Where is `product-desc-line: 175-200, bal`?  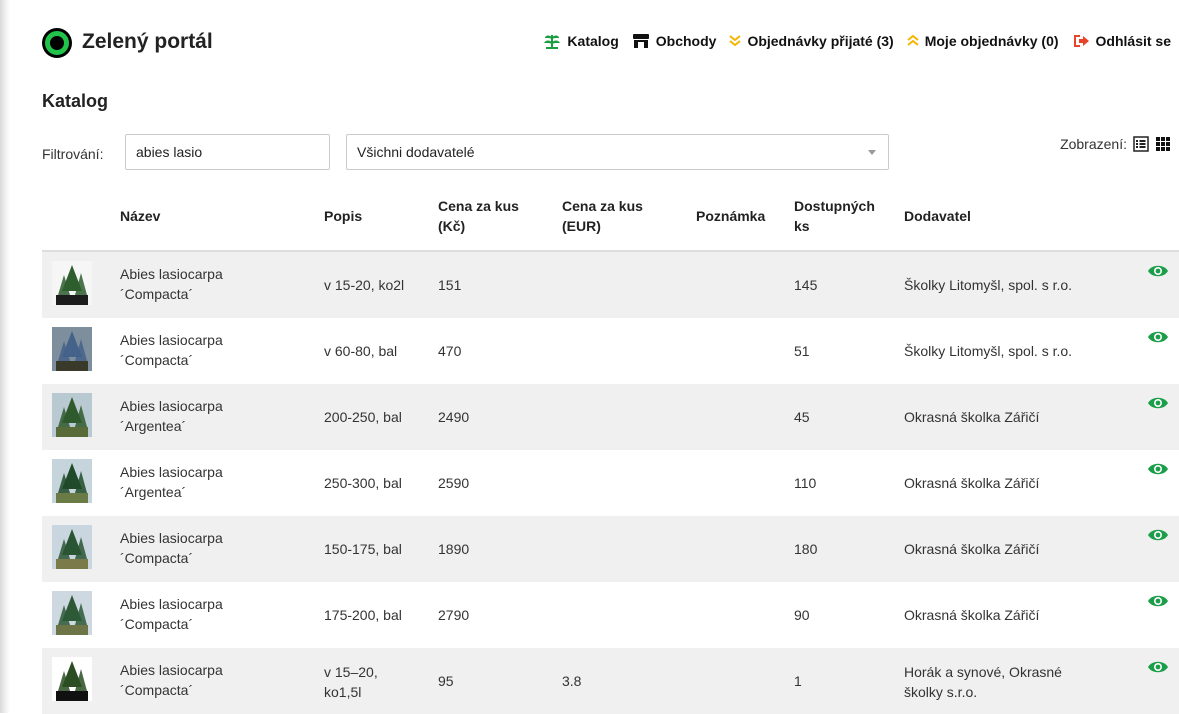 product-desc-line: 175-200, bal is located at coordinates (363, 615).